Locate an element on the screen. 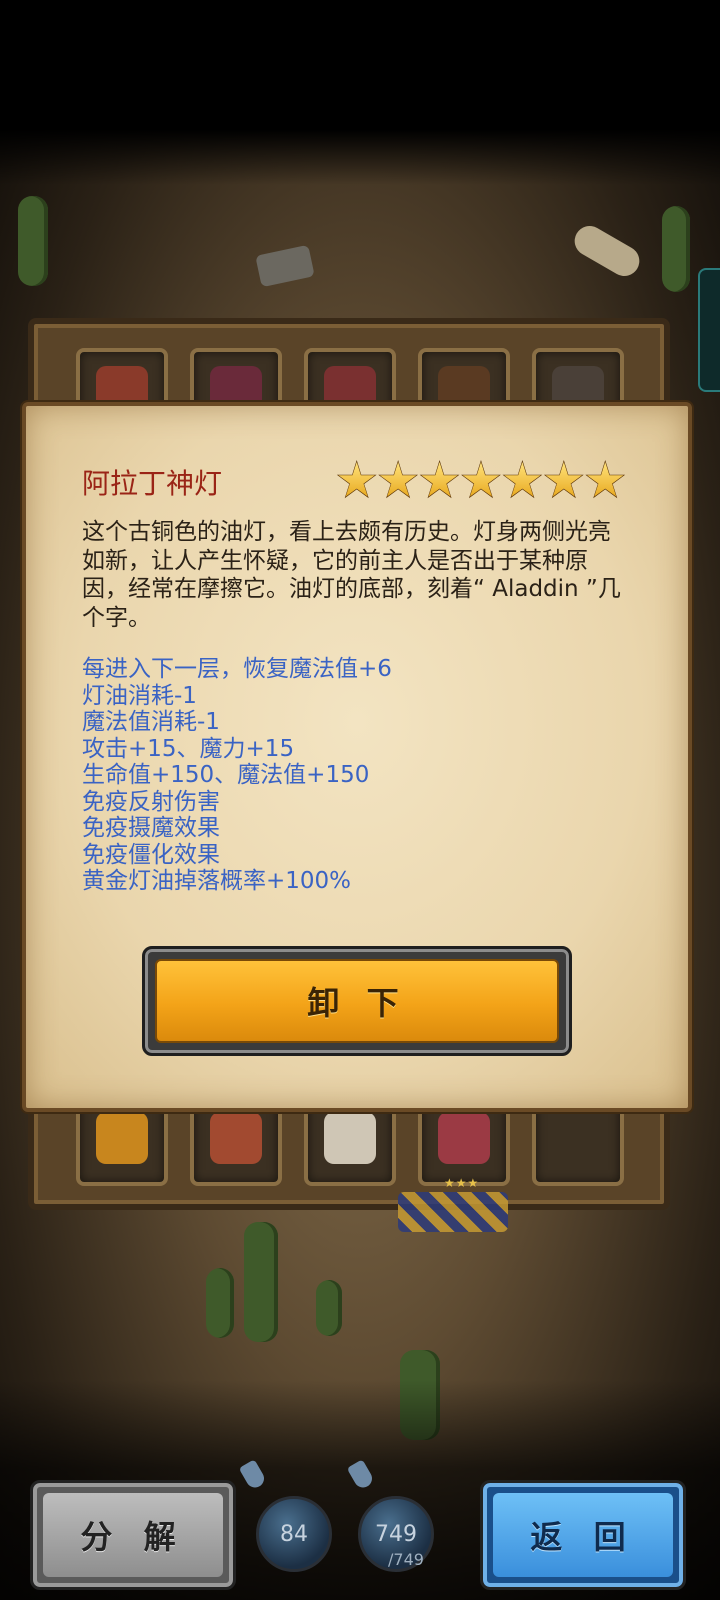  effect-line: 免疫僵化效果 is located at coordinates (151, 854).